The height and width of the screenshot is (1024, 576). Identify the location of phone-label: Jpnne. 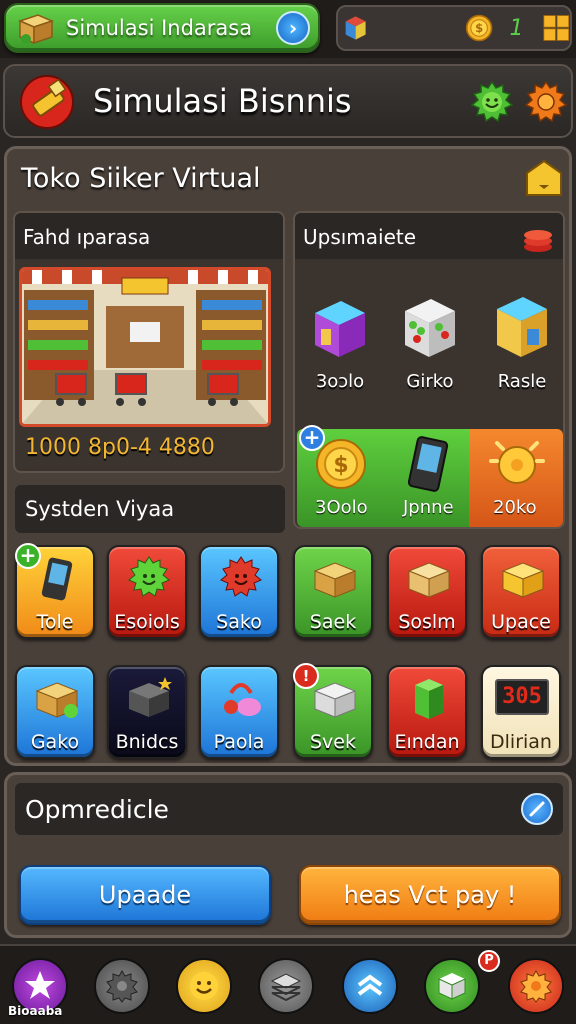
(428, 507).